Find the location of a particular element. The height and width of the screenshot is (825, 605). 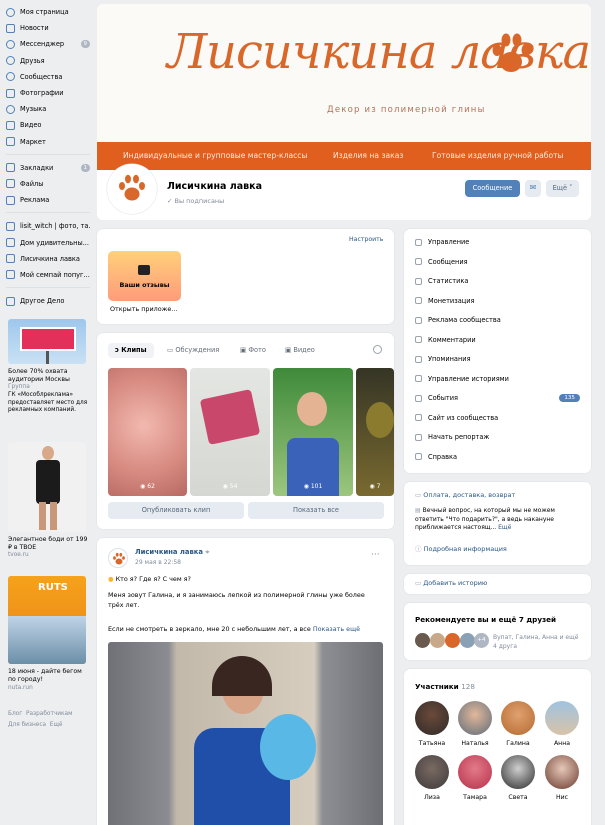

reviews-label: Ваши отзывы is located at coordinates (144, 285).